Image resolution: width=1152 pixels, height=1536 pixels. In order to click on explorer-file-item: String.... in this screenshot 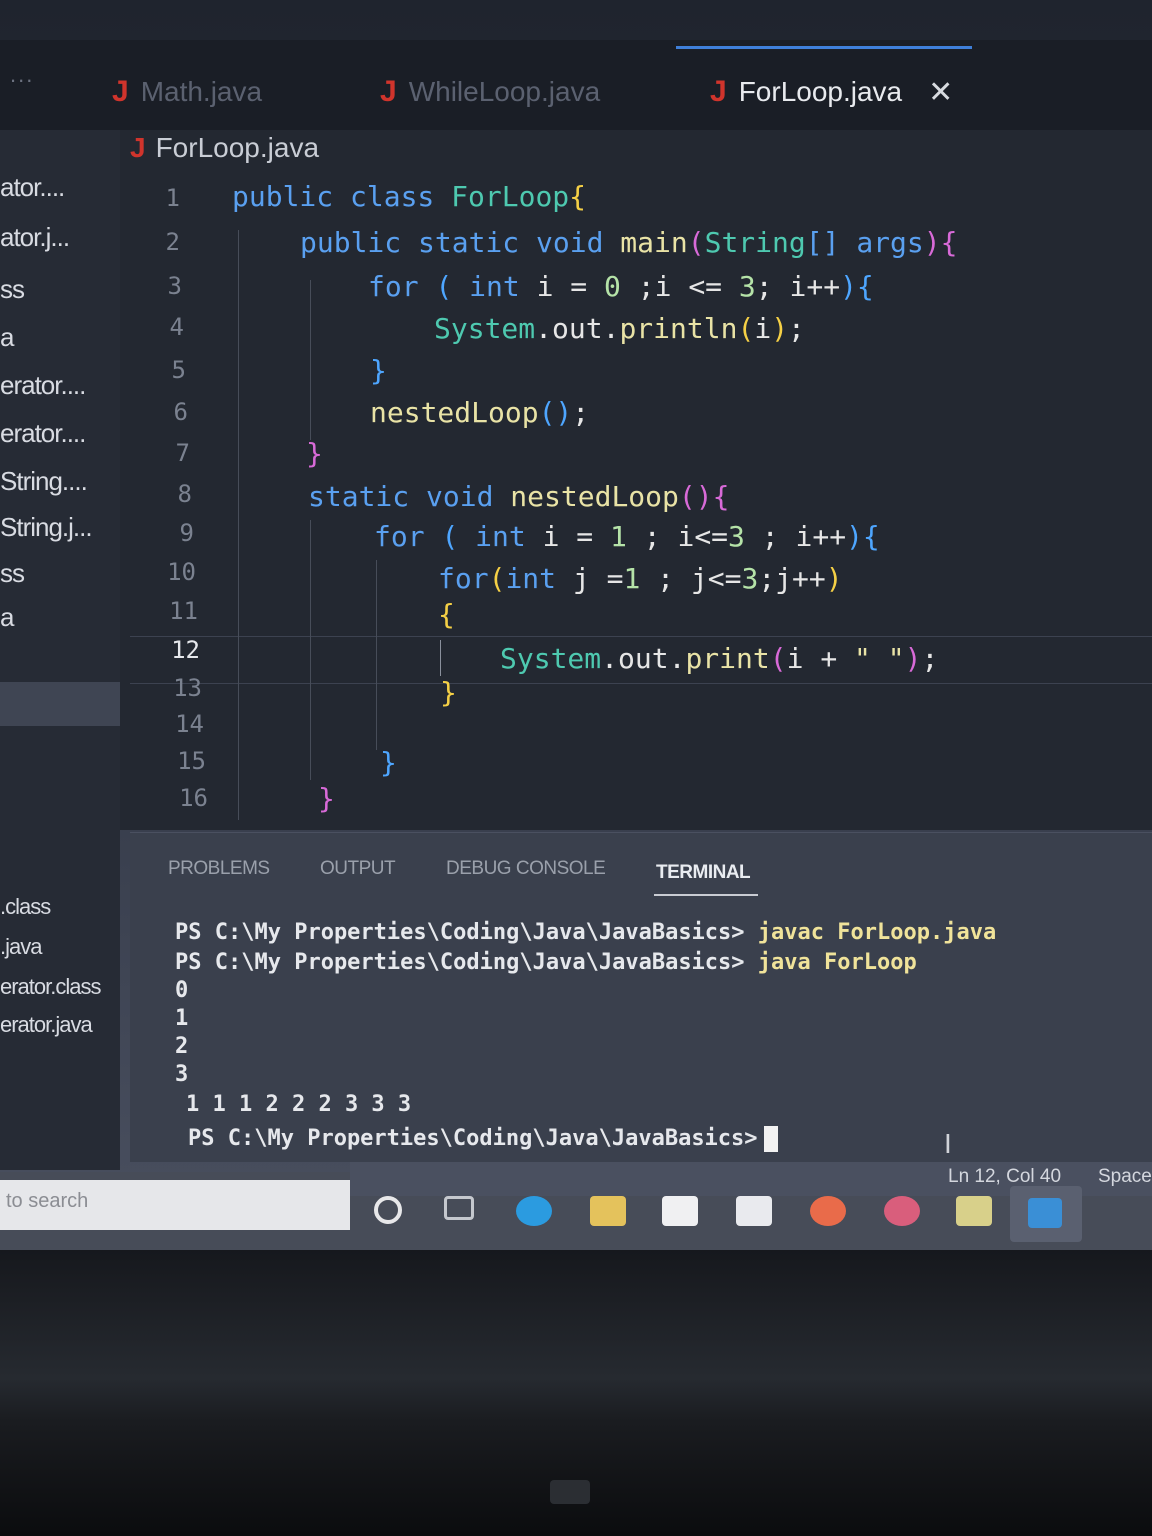, I will do `click(44, 481)`.